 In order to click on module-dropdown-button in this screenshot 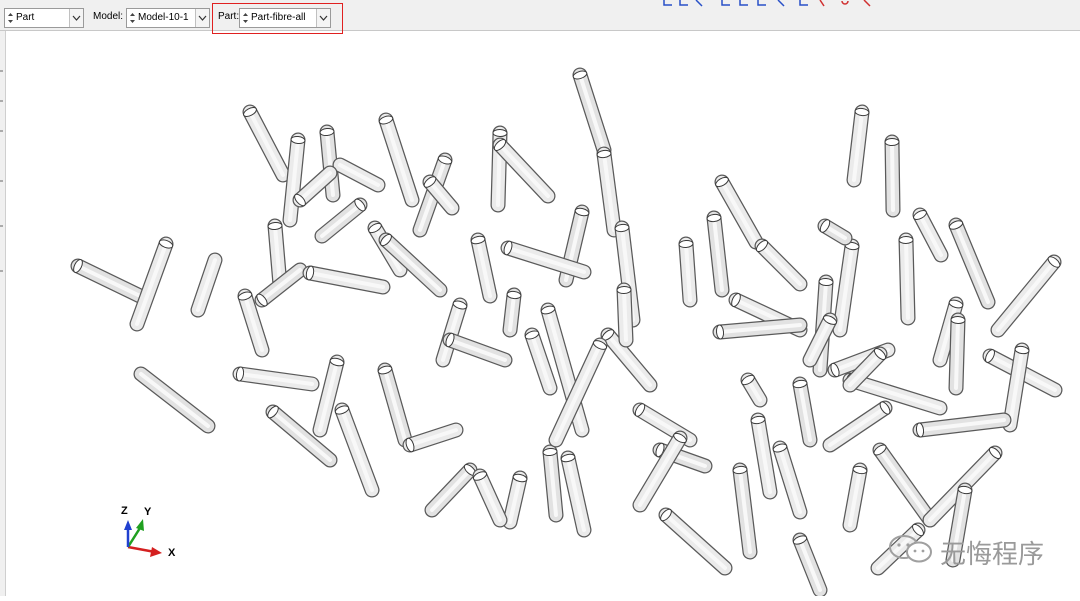, I will do `click(76, 18)`.